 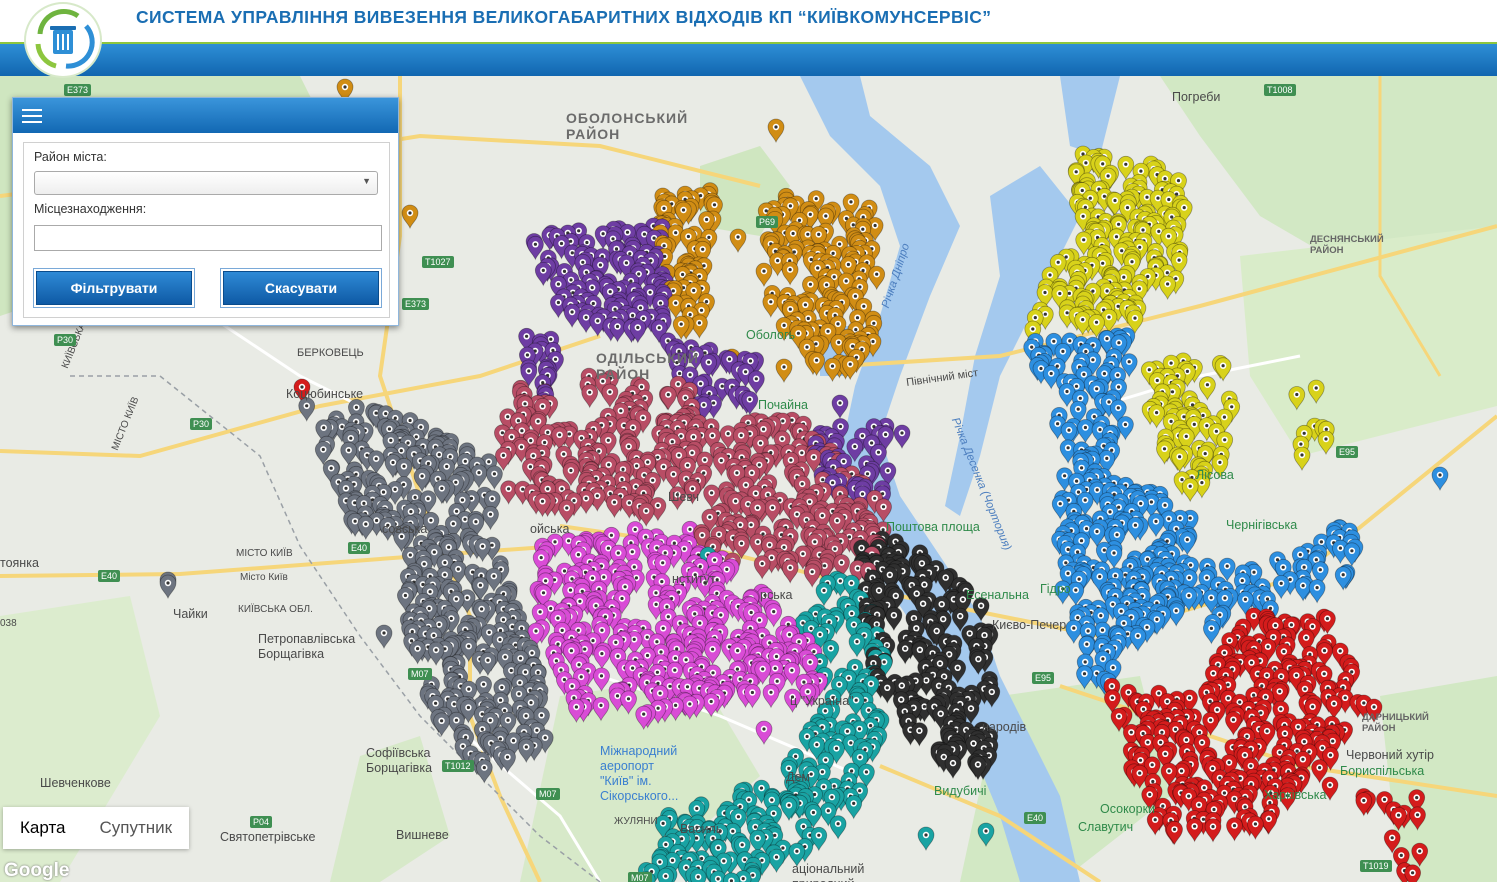 I want to click on cancel-button: Скасувати, so click(x=301, y=288).